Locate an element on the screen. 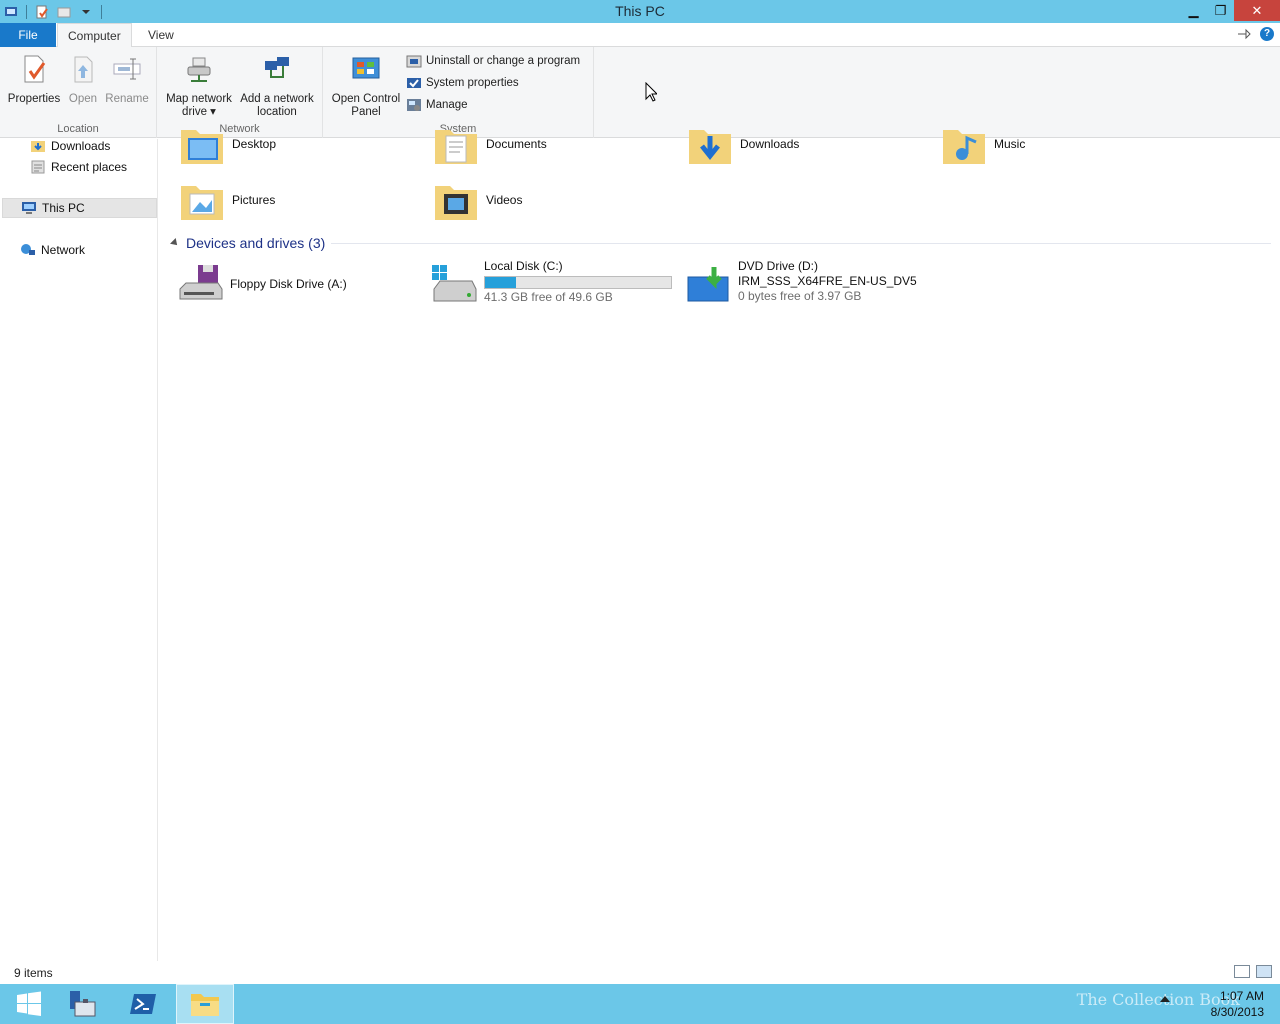 The image size is (1280, 1024). uninstall-program-button: Uninstall or change a program is located at coordinates (493, 61).